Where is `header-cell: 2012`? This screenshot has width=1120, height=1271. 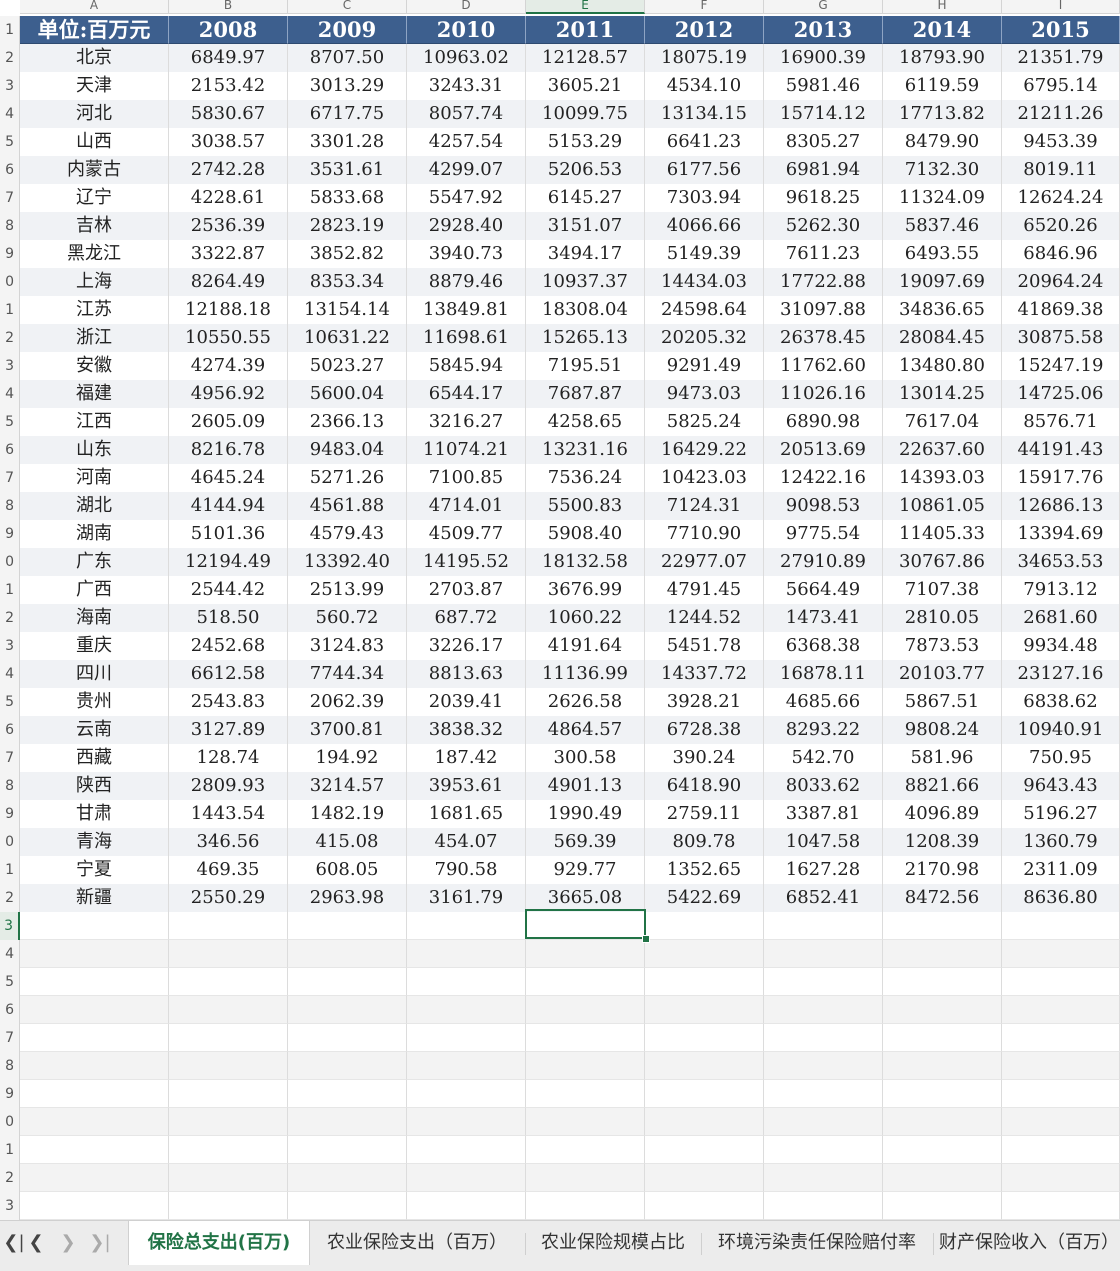
header-cell: 2012 is located at coordinates (704, 30).